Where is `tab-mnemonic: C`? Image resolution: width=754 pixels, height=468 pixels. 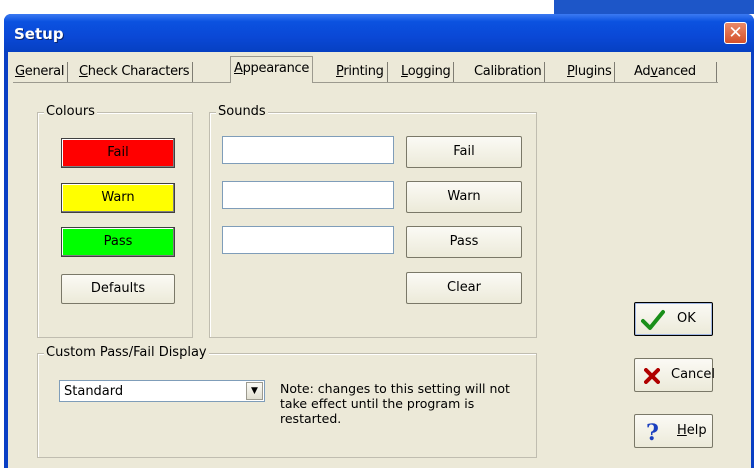 tab-mnemonic: C is located at coordinates (83, 71).